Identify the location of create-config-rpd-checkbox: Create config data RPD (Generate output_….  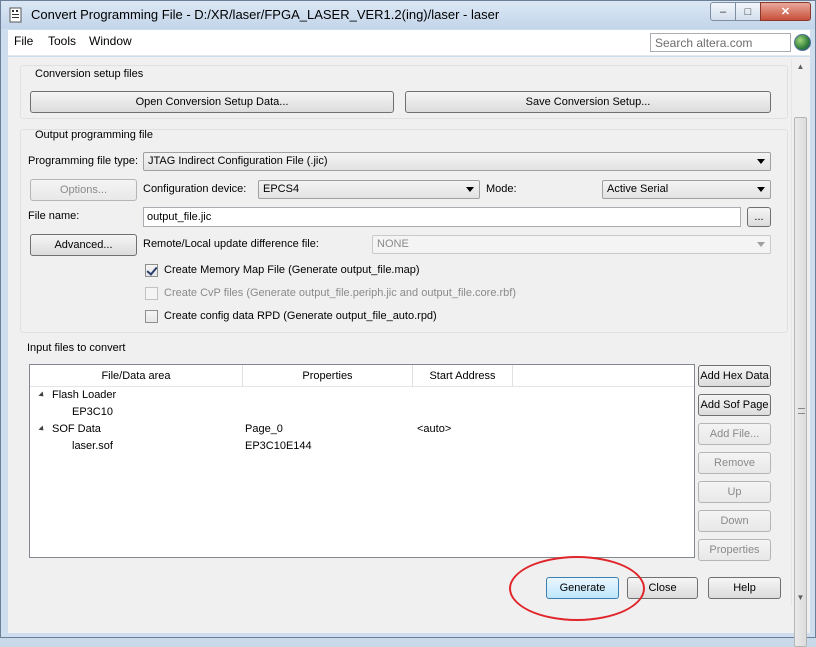
(345, 317).